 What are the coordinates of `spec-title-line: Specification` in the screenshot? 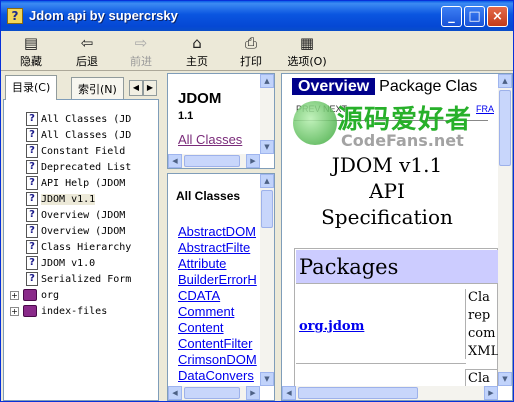 It's located at (387, 217).